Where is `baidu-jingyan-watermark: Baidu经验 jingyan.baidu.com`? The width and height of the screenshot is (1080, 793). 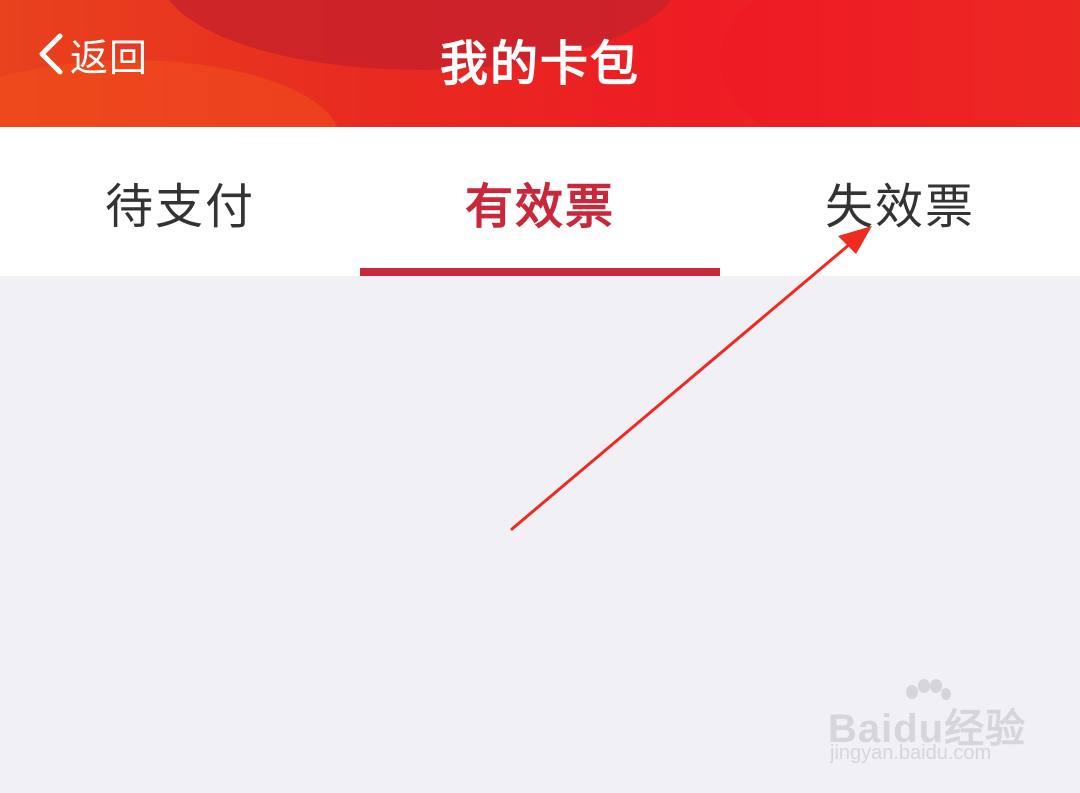
baidu-jingyan-watermark: Baidu经验 jingyan.baidu.com is located at coordinates (933, 726).